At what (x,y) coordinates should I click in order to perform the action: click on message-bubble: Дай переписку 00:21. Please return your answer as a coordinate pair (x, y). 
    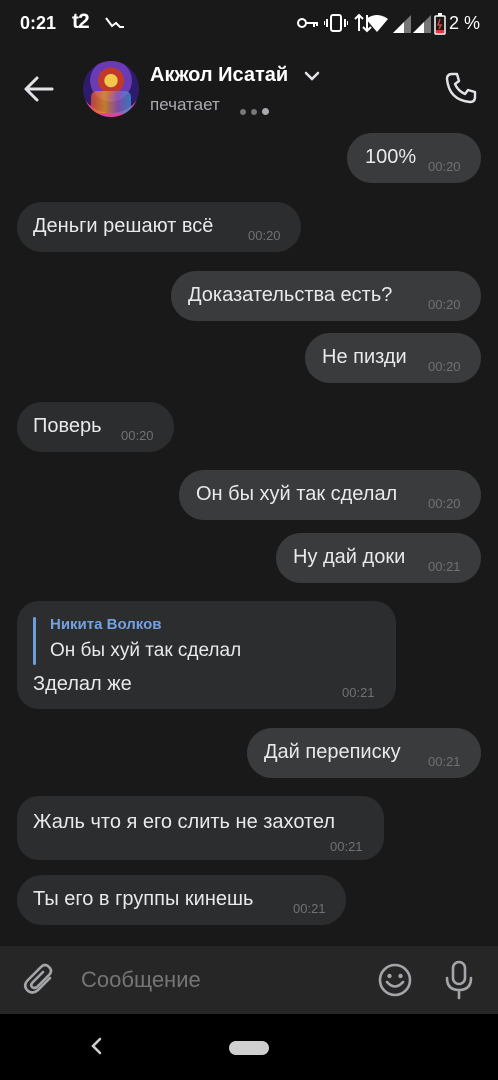
    Looking at the image, I should click on (364, 753).